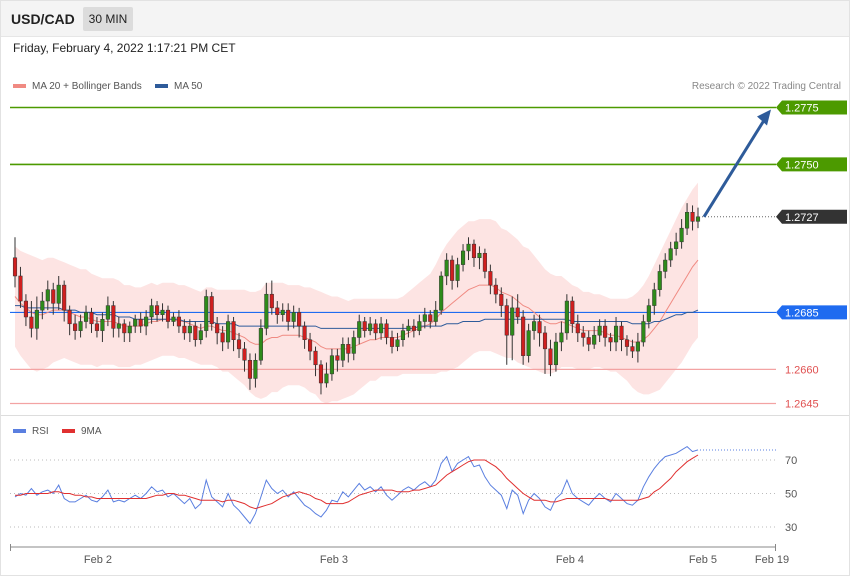 This screenshot has height=576, width=850. I want to click on target-label-2: 1.2750, so click(802, 165).